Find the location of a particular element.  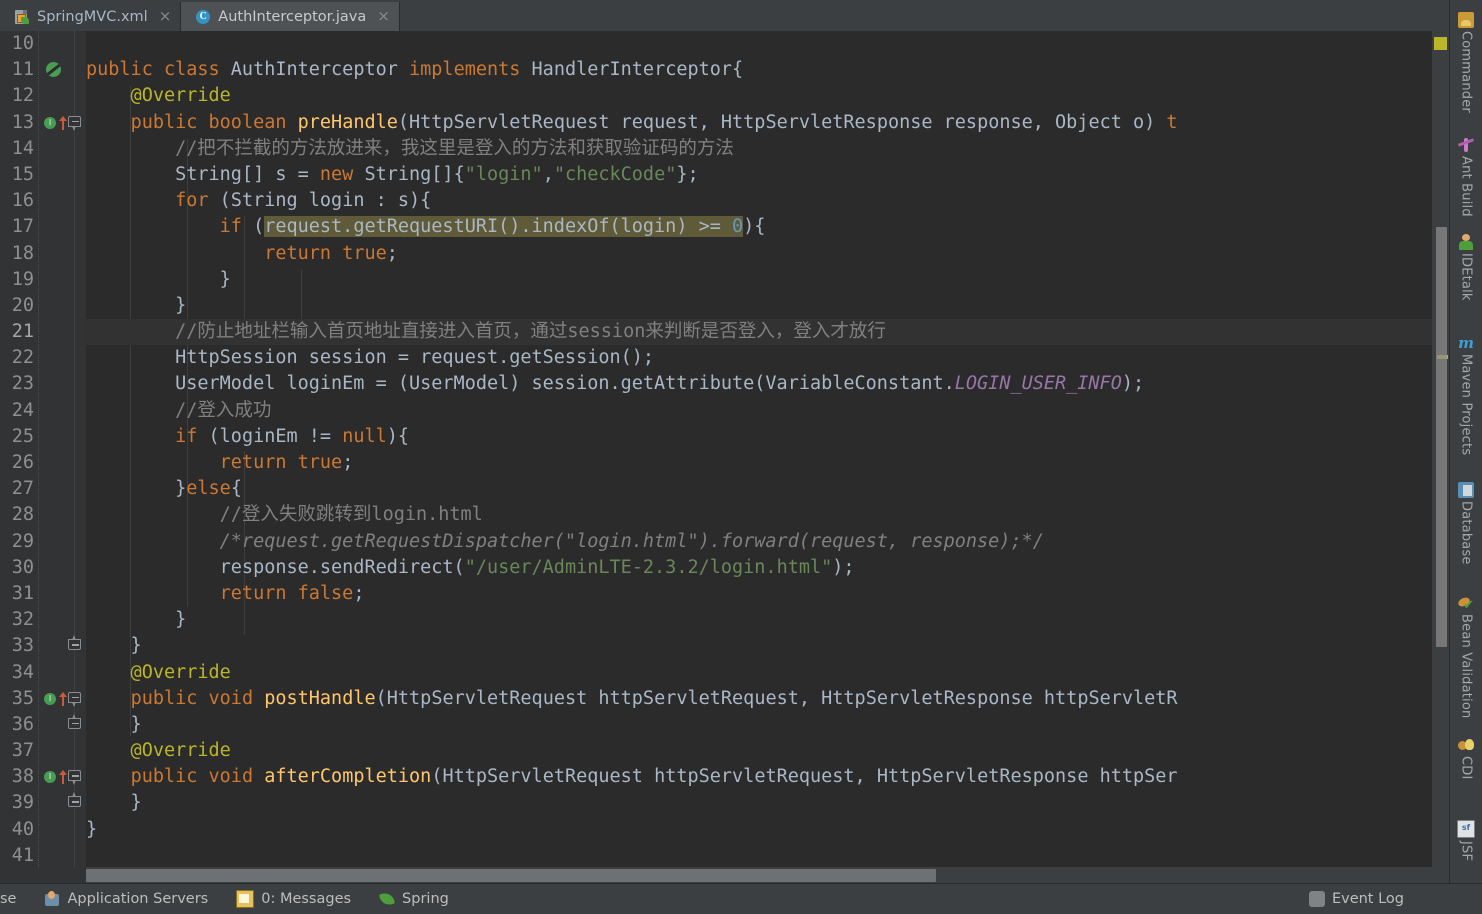

editor-marker-bar is located at coordinates (1441, 449).